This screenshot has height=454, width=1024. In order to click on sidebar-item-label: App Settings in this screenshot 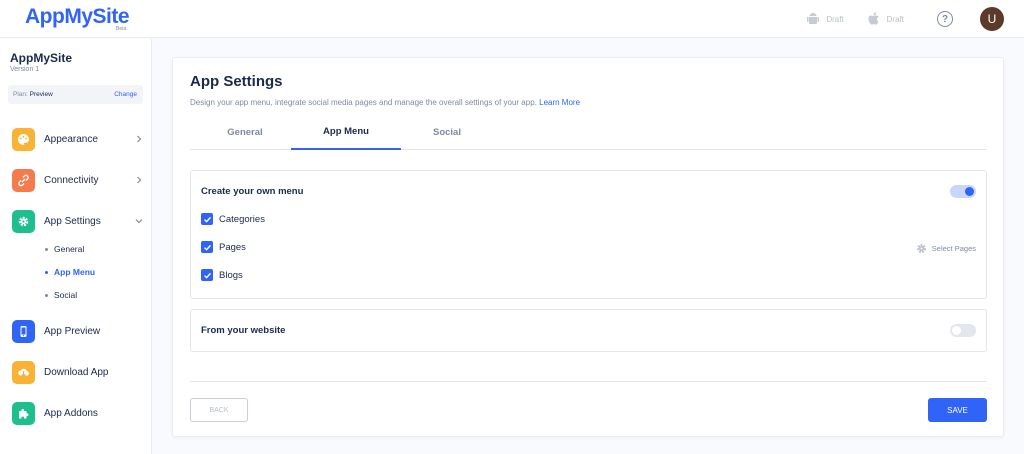, I will do `click(72, 221)`.